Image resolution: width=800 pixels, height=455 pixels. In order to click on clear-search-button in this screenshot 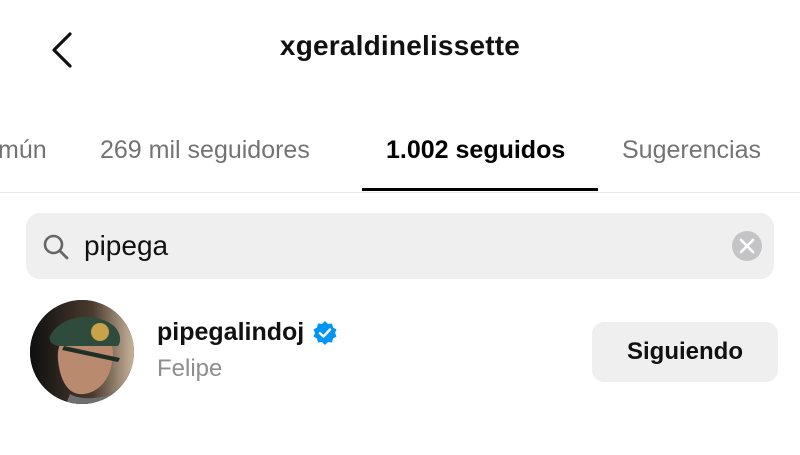, I will do `click(747, 246)`.